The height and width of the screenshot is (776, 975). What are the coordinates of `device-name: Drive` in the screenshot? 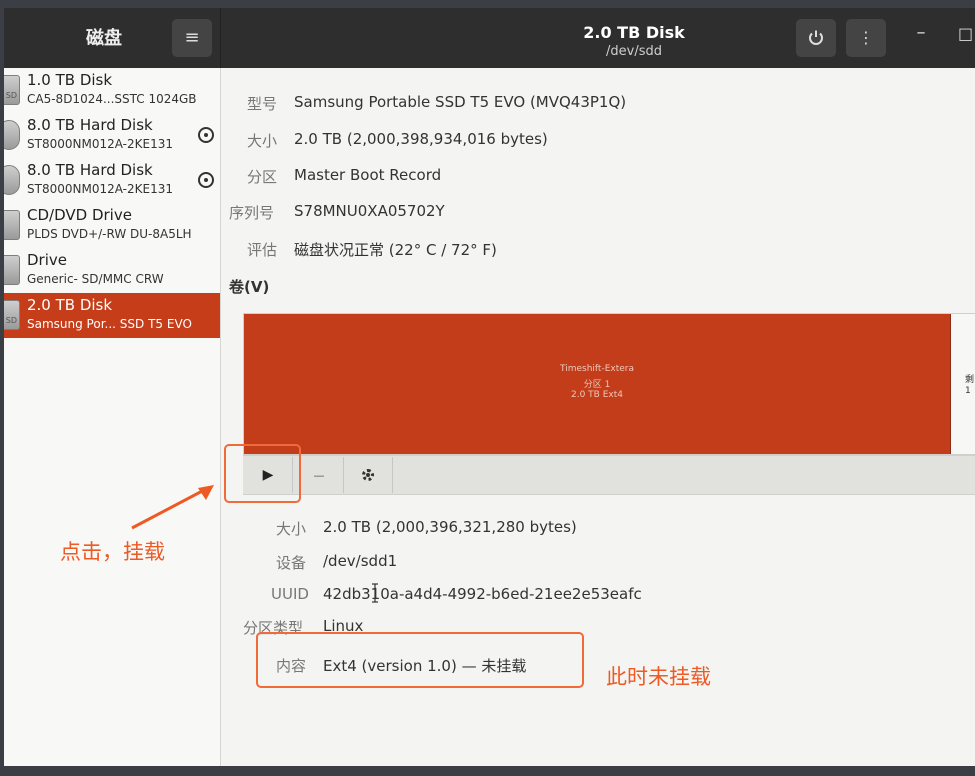 It's located at (47, 260).